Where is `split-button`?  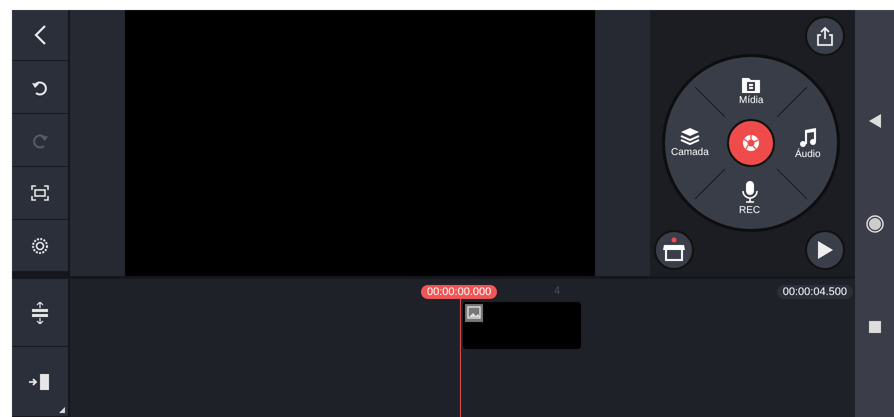 split-button is located at coordinates (40, 312).